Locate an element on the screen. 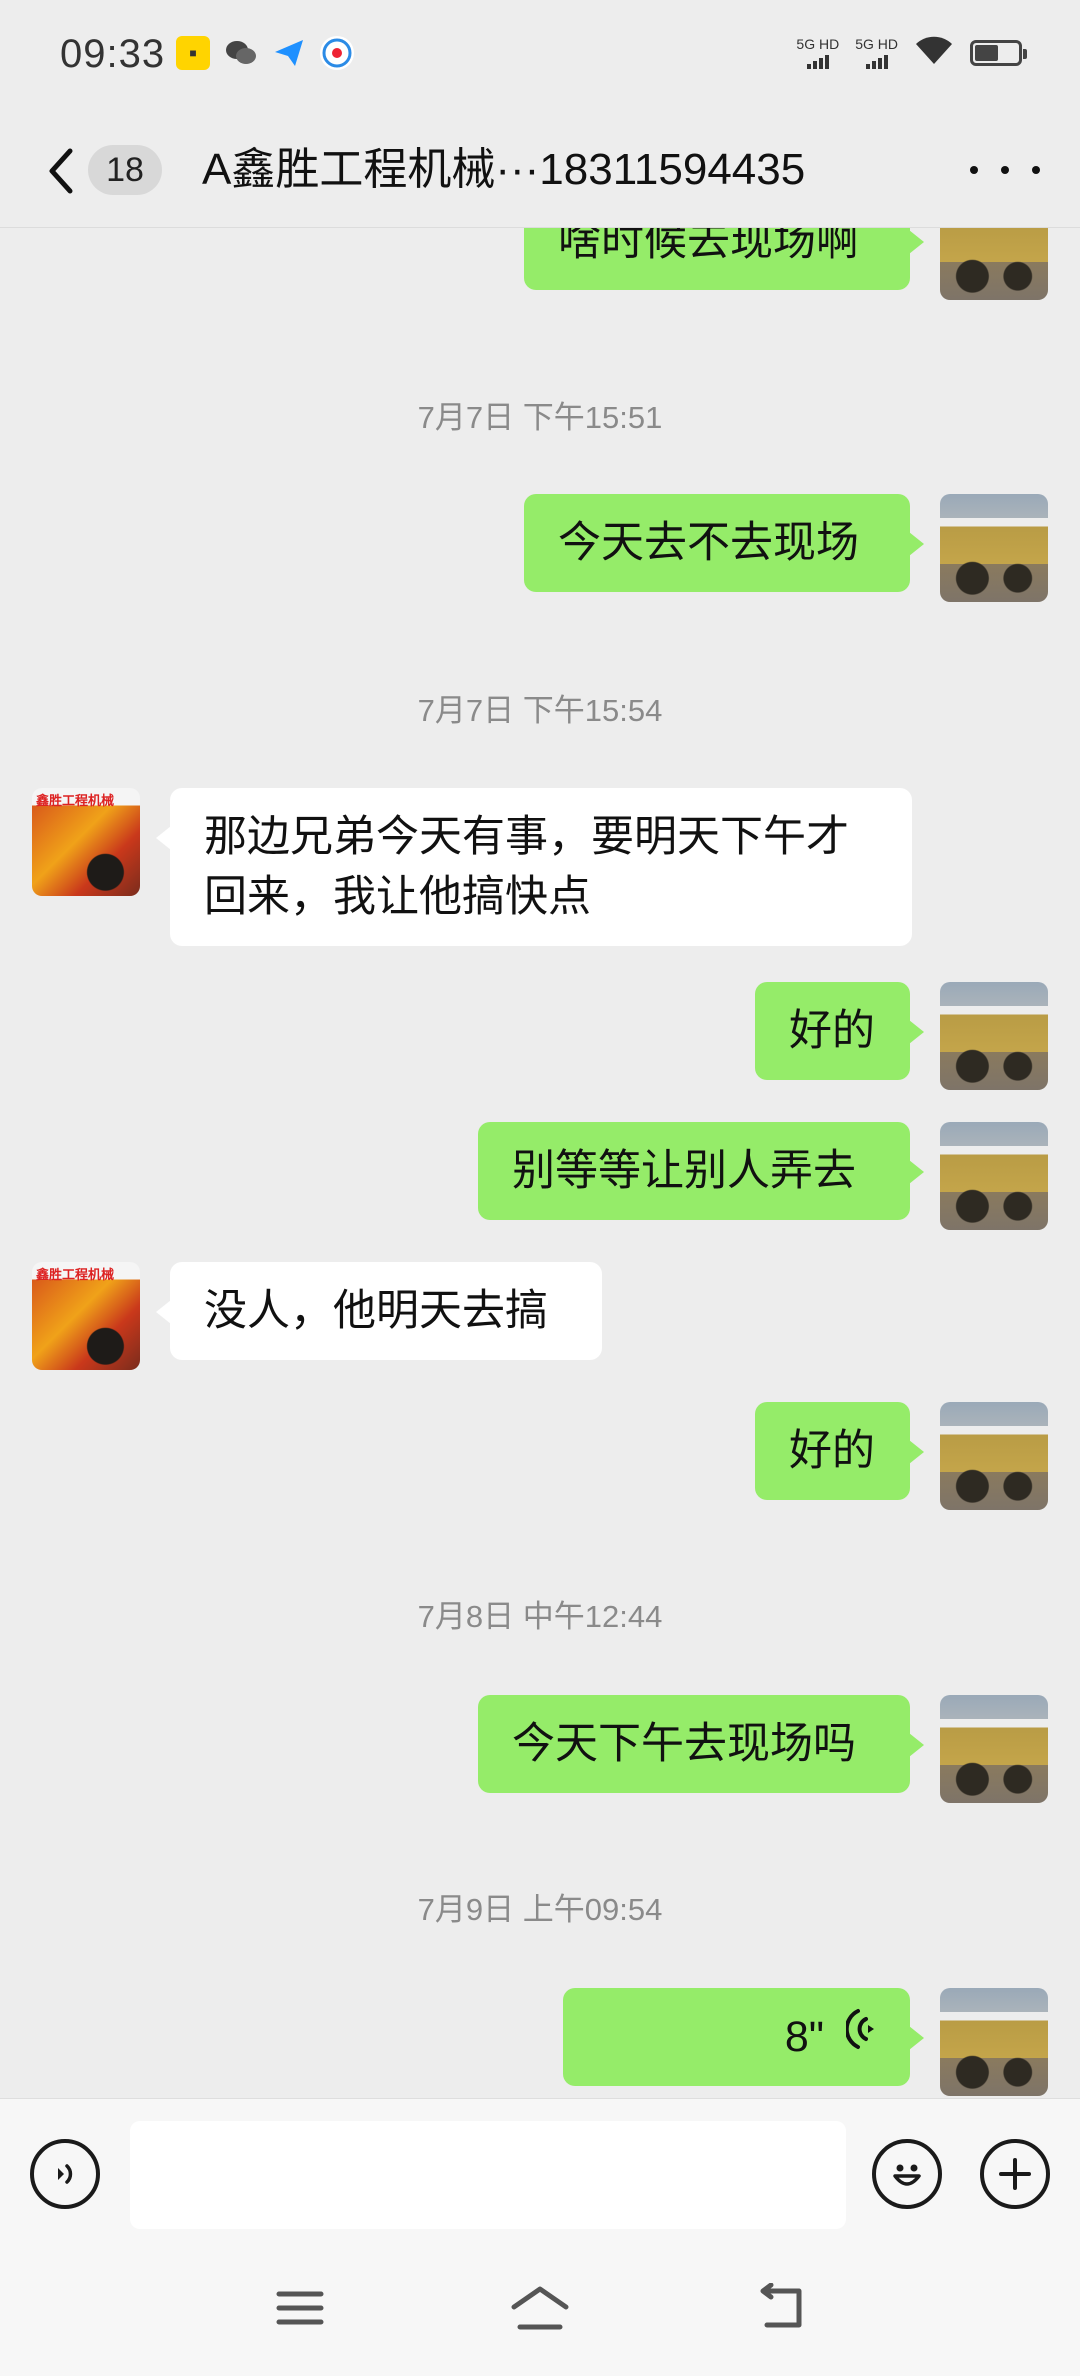 This screenshot has height=2376, width=1080. message-bubble-sent: 啥时候去现场啊 is located at coordinates (724, 259).